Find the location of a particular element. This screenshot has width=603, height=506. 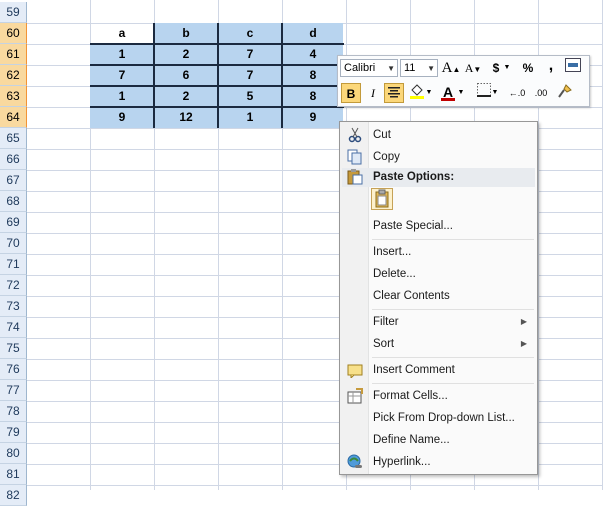

row-header: 62 is located at coordinates (13, 75).